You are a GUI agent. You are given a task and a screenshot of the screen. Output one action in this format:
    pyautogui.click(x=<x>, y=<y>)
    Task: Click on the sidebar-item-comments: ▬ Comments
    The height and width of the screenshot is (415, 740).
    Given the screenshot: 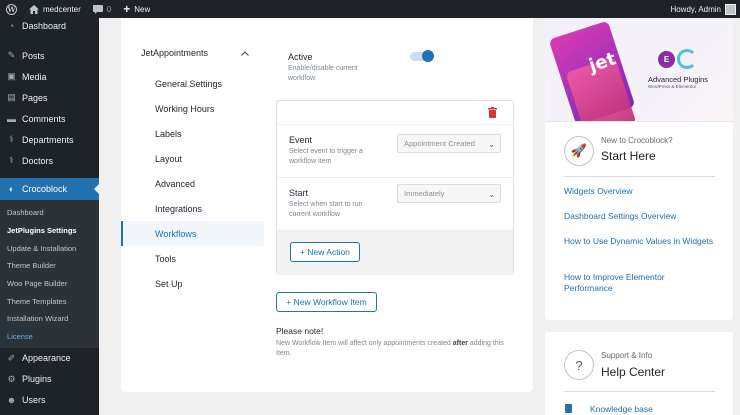 What is the action you would take?
    pyautogui.click(x=49, y=118)
    